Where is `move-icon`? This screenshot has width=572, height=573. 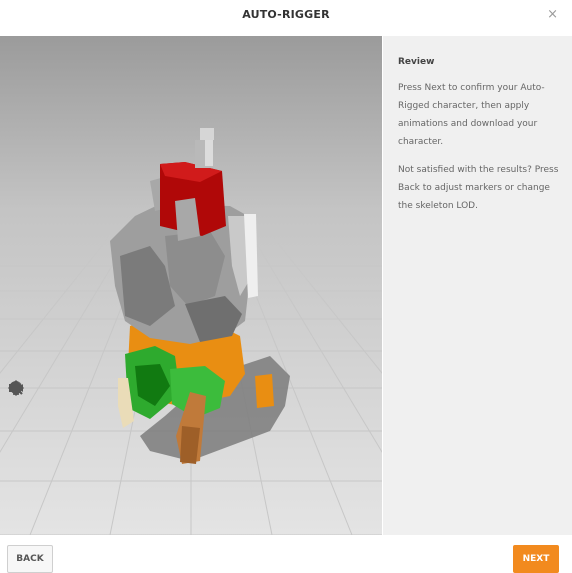
move-icon is located at coordinates (16, 411).